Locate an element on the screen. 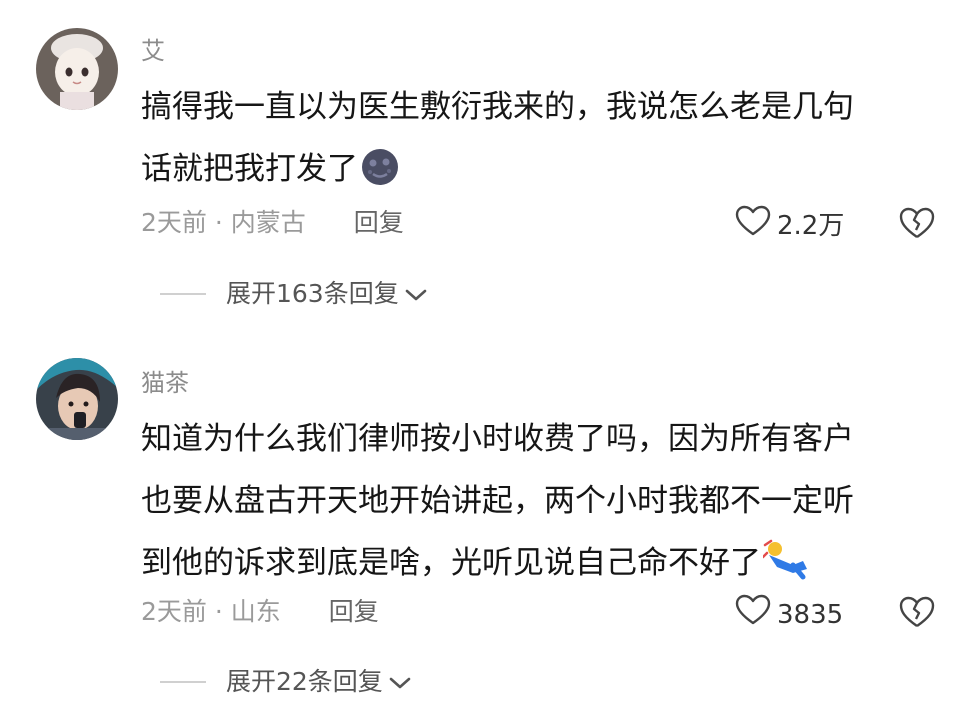 Image resolution: width=980 pixels, height=724 pixels. like-button: 2.2万 is located at coordinates (789, 225).